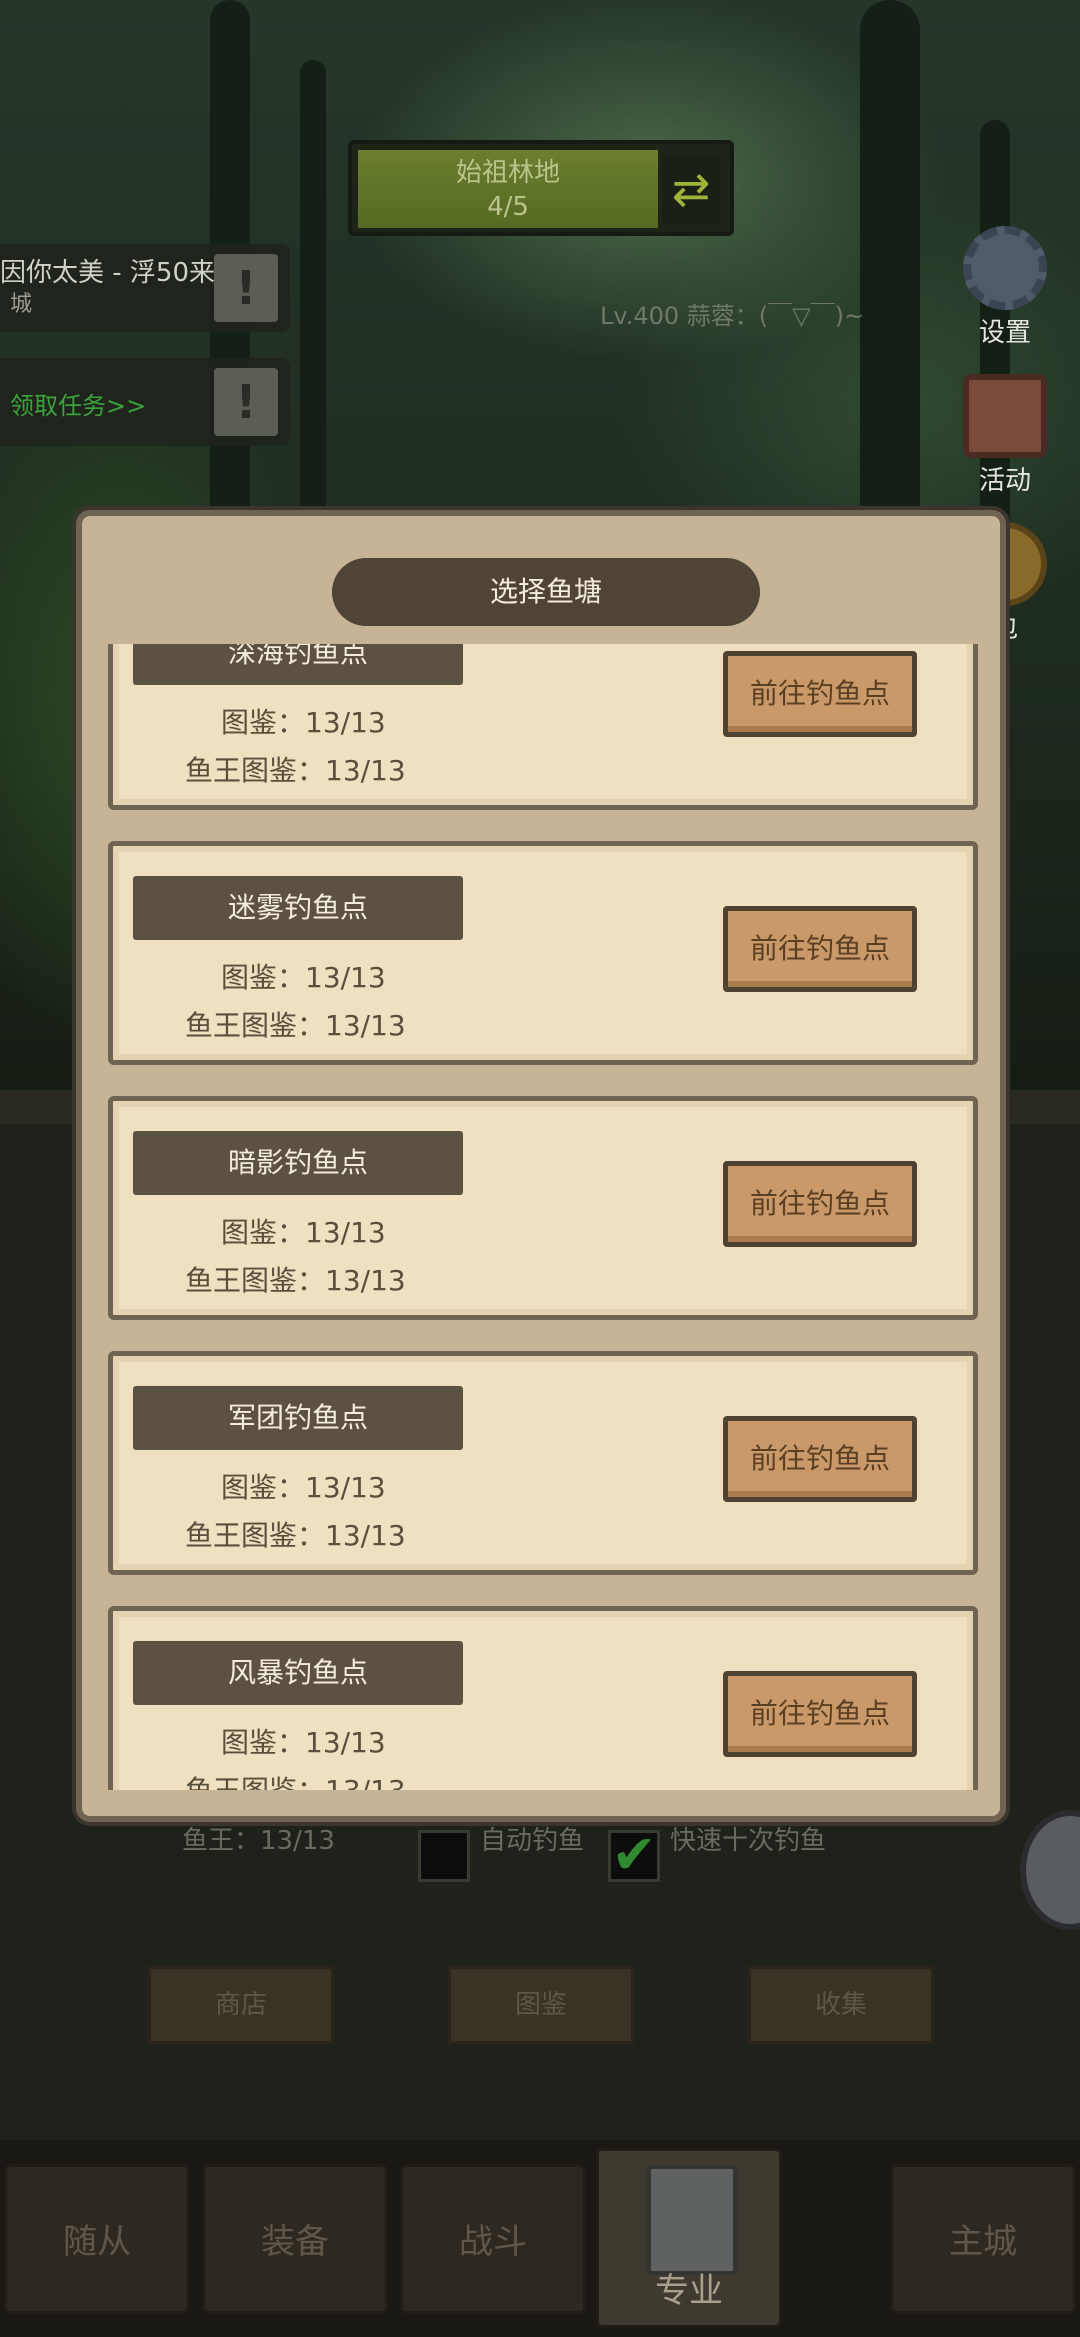 The height and width of the screenshot is (2337, 1080). Describe the element at coordinates (732, 316) in the screenshot. I see `player-level: Lv.400 蒜蓉：(￣▽￣)~` at that location.